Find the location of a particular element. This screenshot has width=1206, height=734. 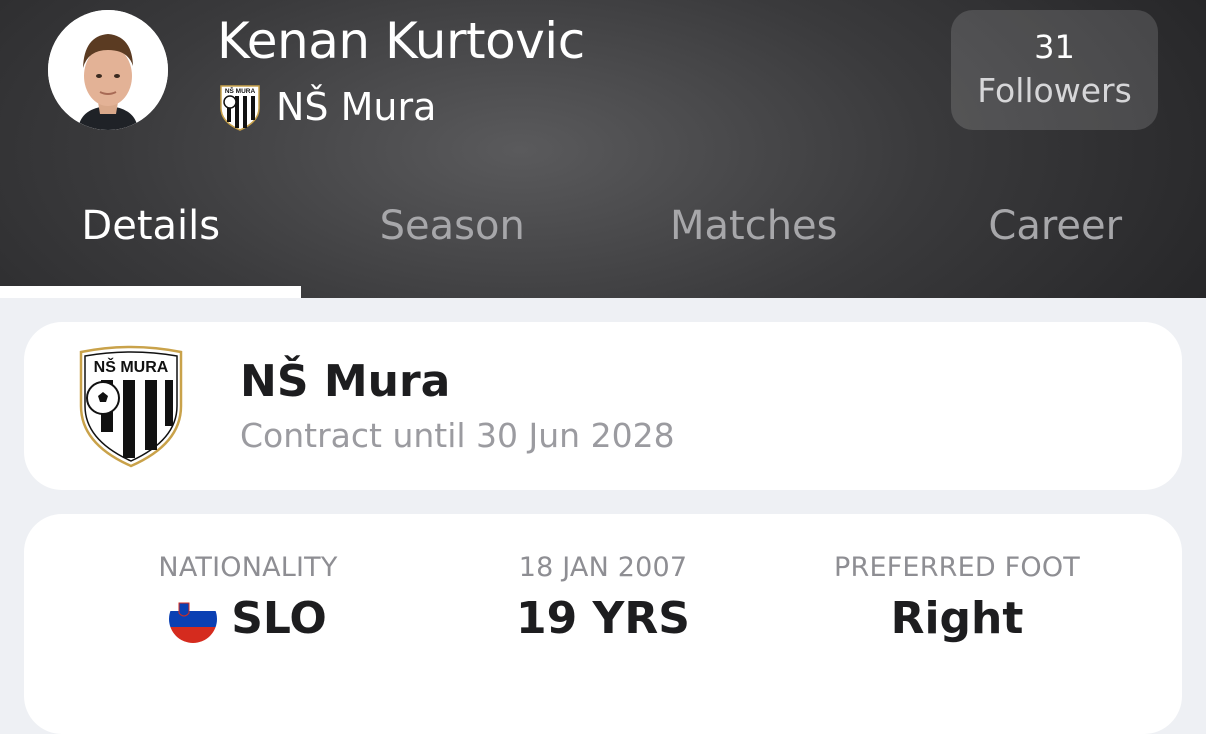

followers-button: 31 Followers is located at coordinates (1054, 70).